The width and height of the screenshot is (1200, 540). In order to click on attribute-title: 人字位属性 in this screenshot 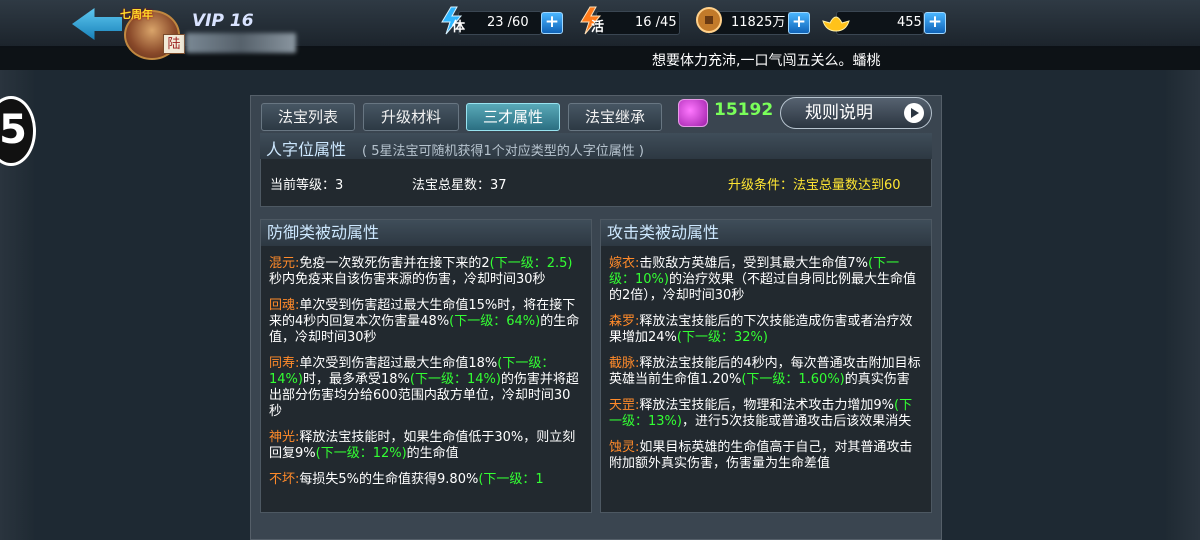, I will do `click(306, 149)`.